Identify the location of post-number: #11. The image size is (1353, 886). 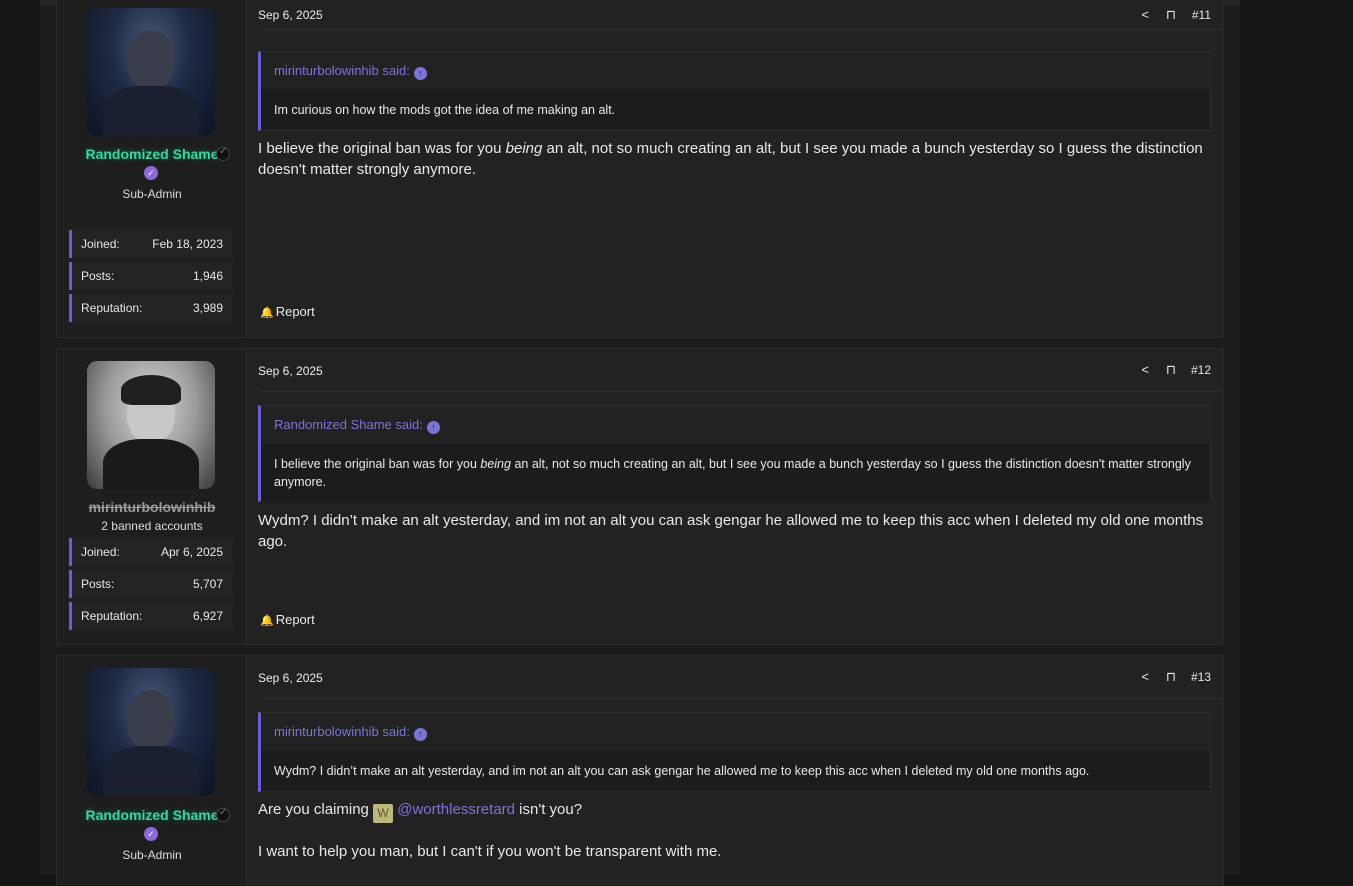
(1201, 15).